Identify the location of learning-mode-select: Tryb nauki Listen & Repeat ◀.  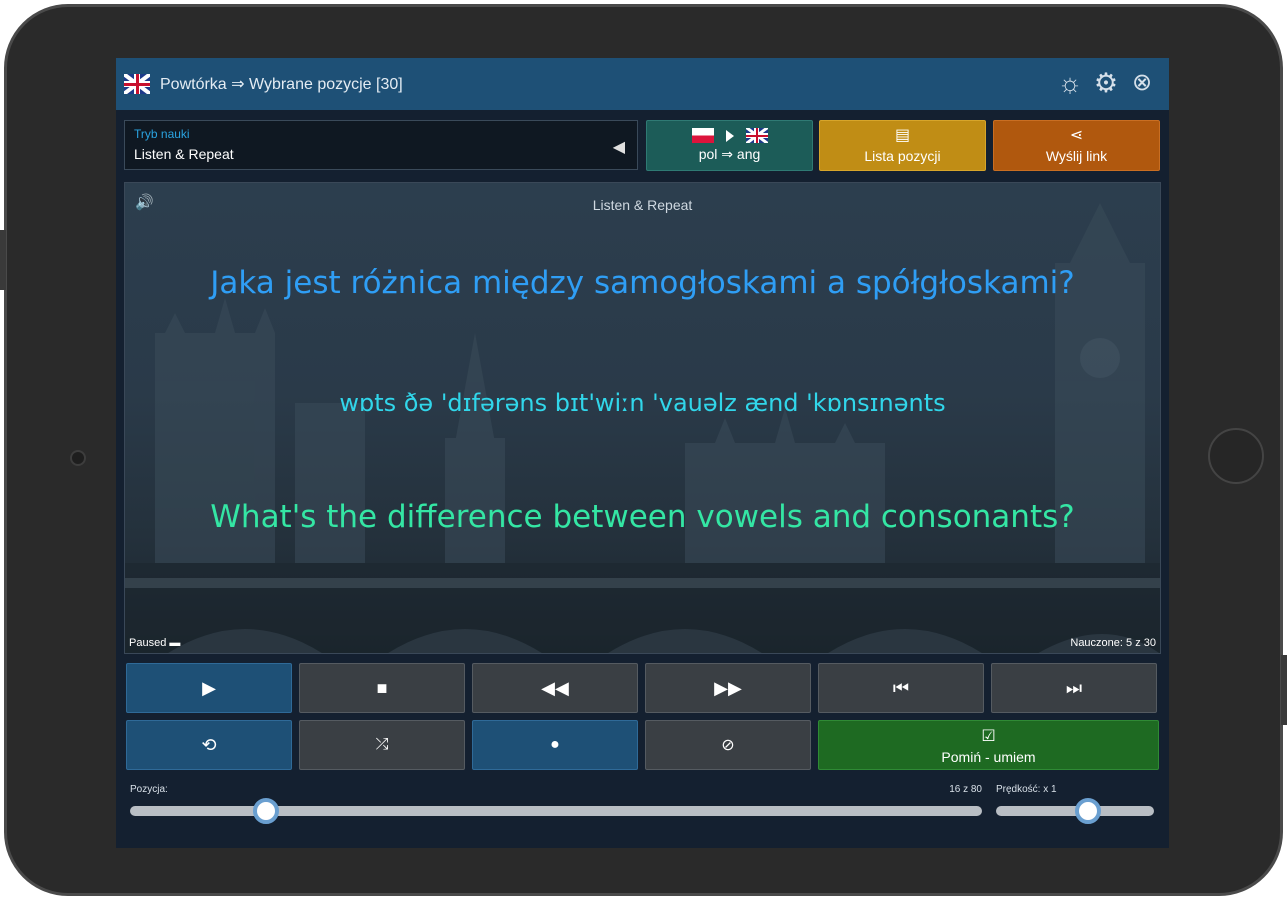
(381, 145).